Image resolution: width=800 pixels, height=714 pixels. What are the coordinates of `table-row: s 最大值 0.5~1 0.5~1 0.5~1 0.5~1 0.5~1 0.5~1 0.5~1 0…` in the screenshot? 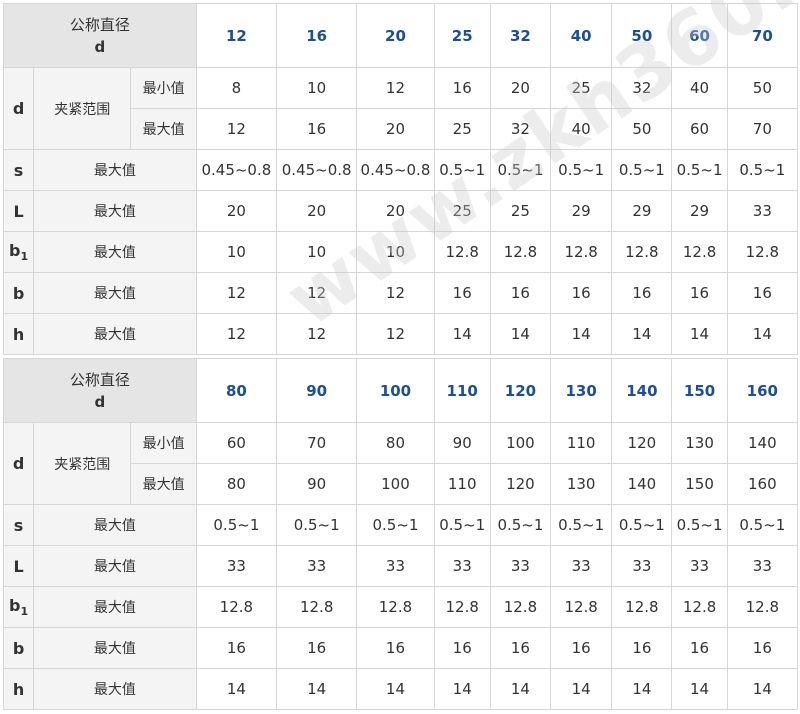 It's located at (400, 525).